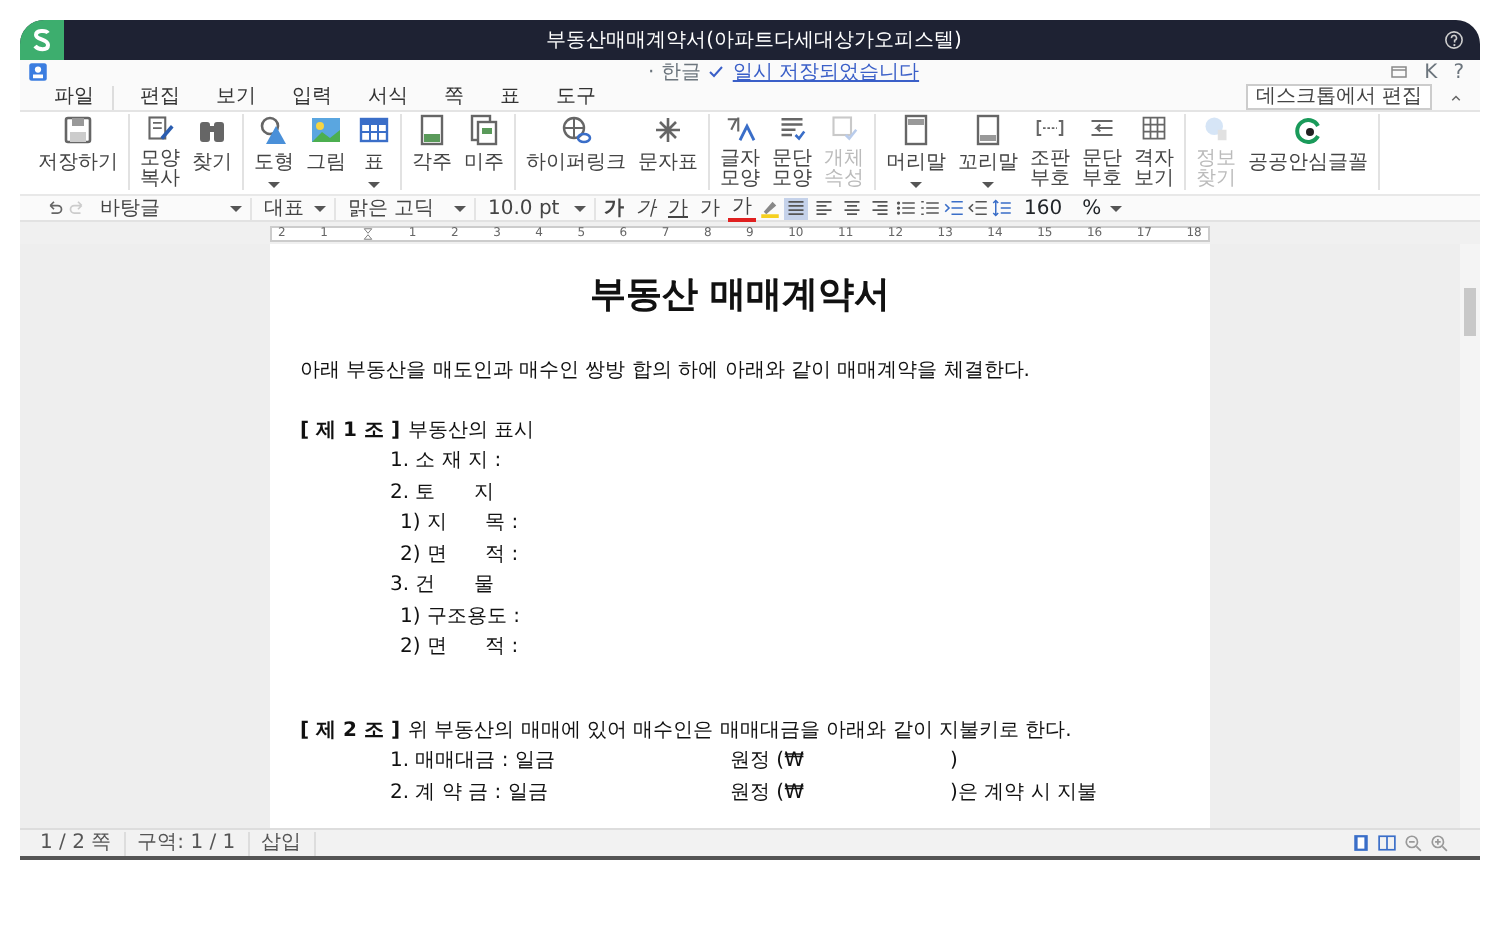  Describe the element at coordinates (1102, 152) in the screenshot. I see `toolbar-button: 문단 부호` at that location.